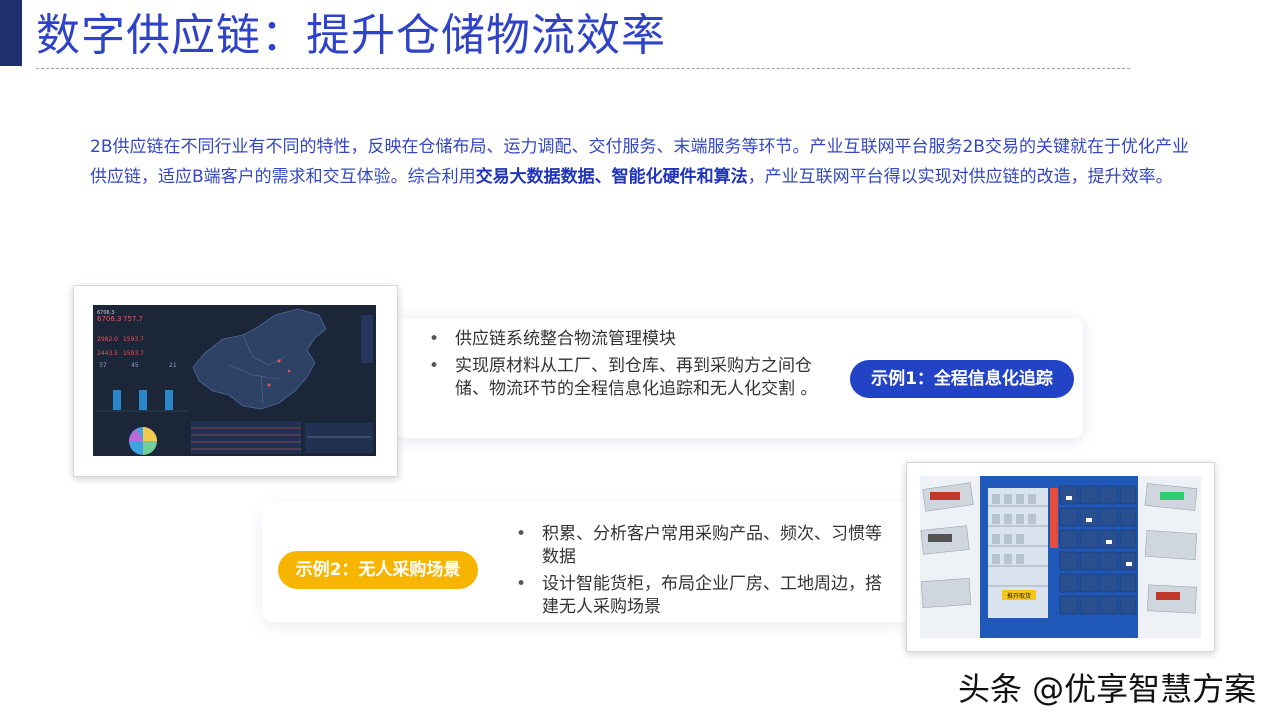 The width and height of the screenshot is (1280, 720). I want to click on dashboard-stat: 757.7, so click(133, 319).